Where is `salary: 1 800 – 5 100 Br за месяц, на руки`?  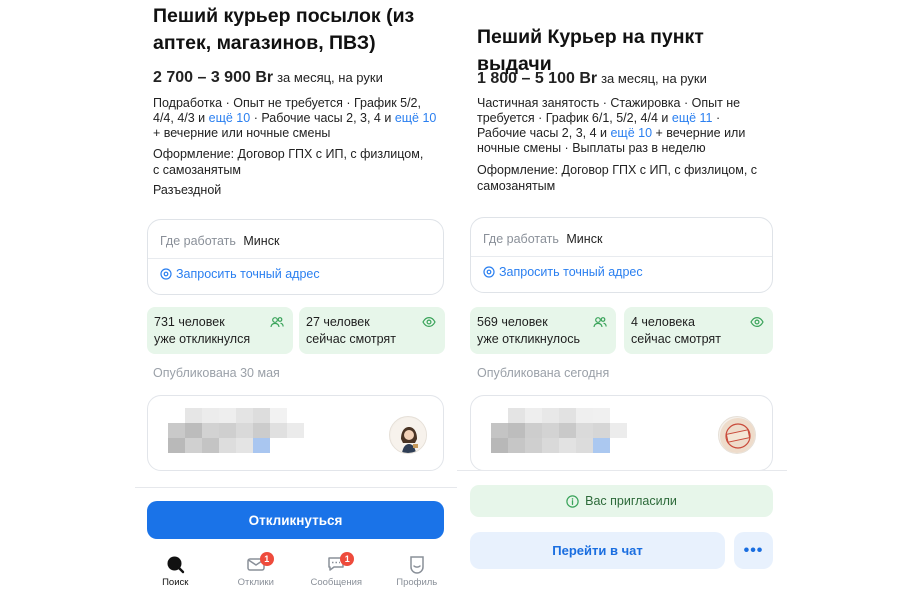 salary: 1 800 – 5 100 Br за месяц, на руки is located at coordinates (592, 79).